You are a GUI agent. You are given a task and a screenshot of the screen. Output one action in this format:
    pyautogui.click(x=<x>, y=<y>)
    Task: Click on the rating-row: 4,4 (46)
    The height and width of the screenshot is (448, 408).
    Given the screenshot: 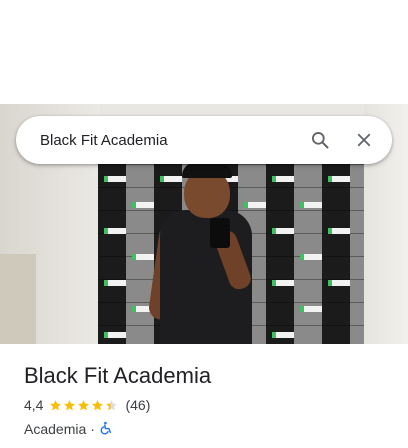 What is the action you would take?
    pyautogui.click(x=216, y=405)
    